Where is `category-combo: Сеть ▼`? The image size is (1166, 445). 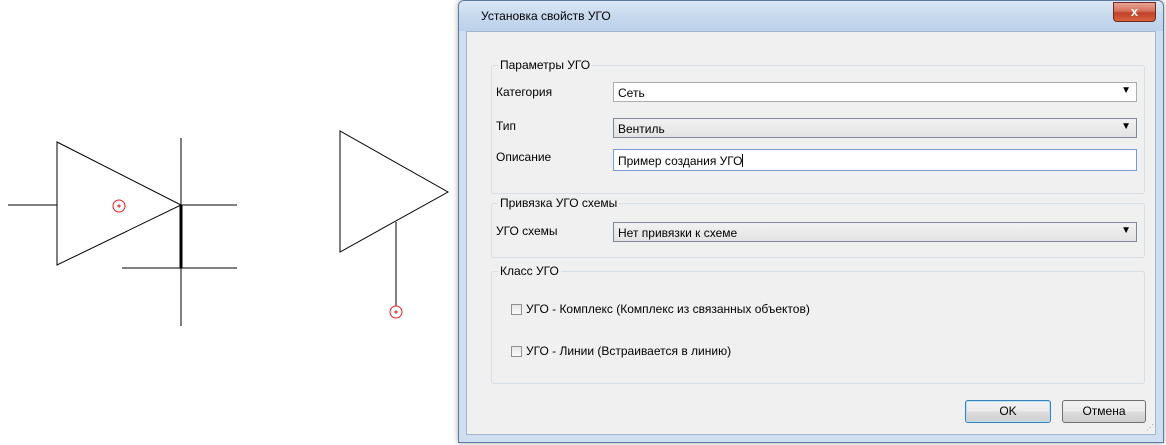
category-combo: Сеть ▼ is located at coordinates (875, 92).